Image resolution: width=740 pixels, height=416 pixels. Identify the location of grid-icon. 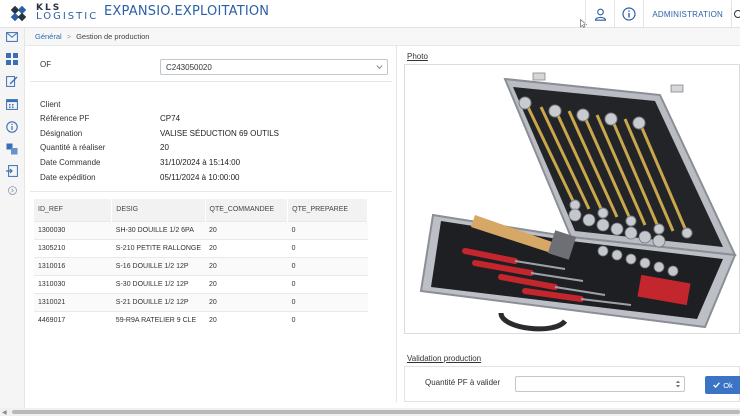
(12, 59).